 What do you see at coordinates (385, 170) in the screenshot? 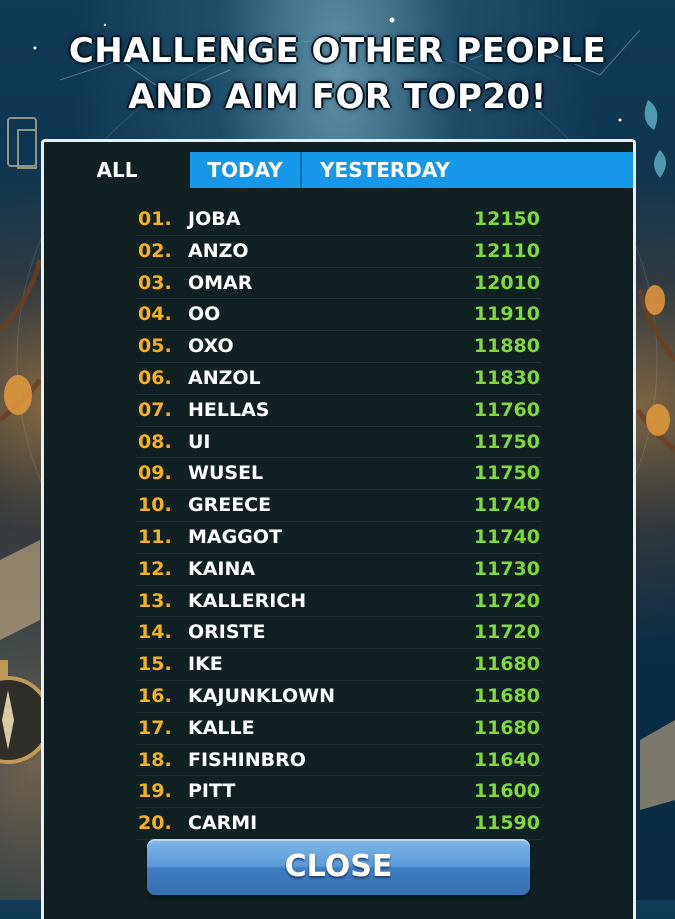
I see `tab-yesterday-label: YESTERDAY` at bounding box center [385, 170].